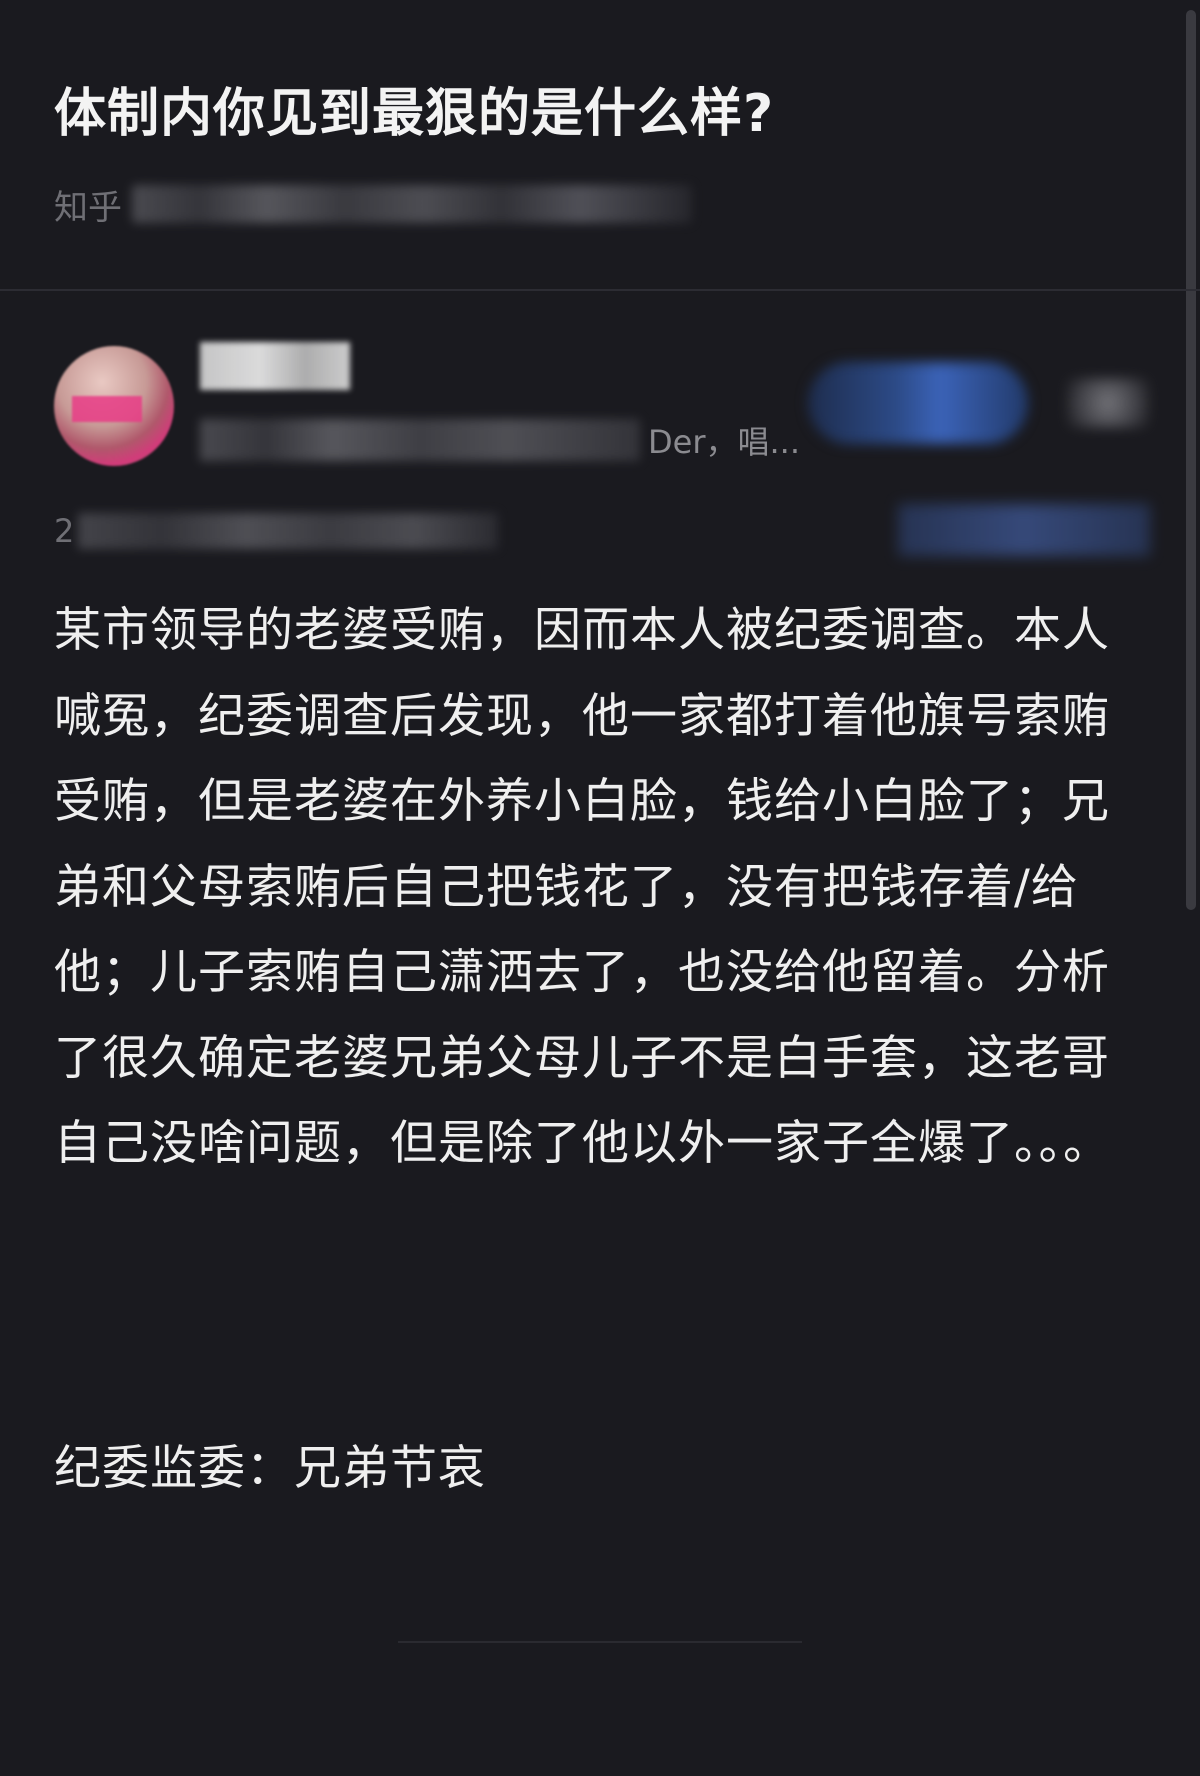  Describe the element at coordinates (600, 290) in the screenshot. I see `header-divider` at that location.